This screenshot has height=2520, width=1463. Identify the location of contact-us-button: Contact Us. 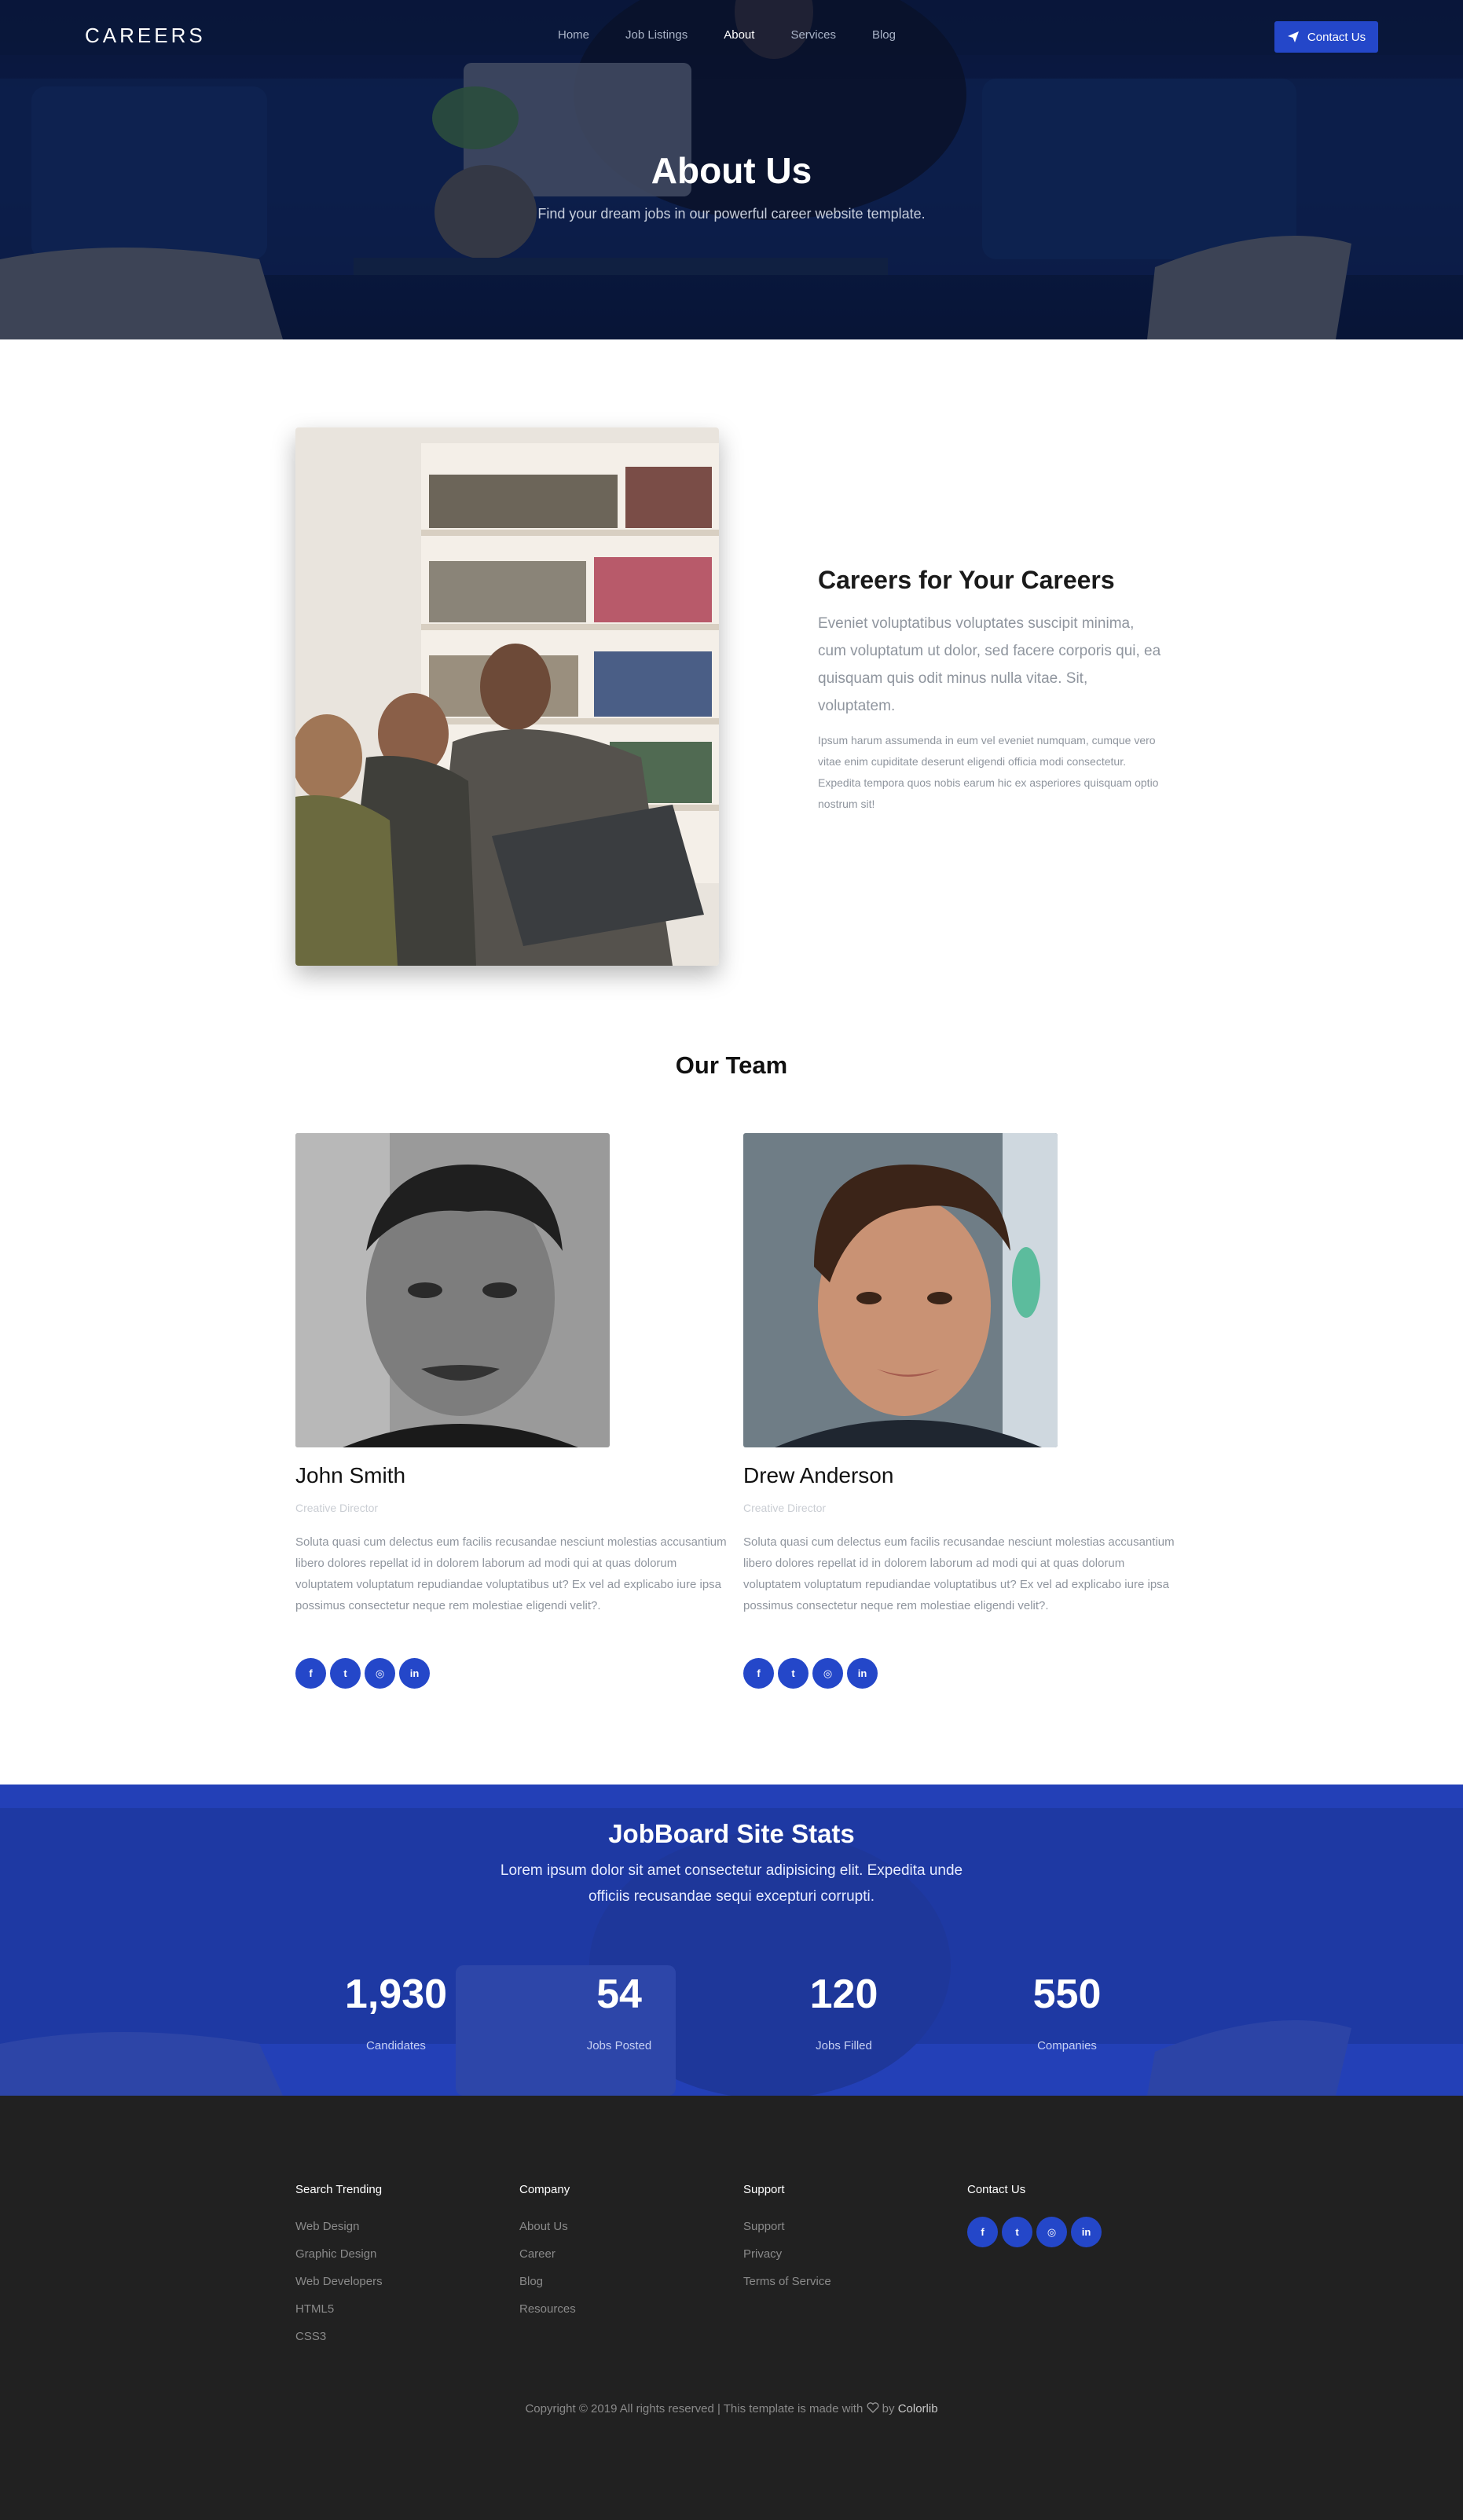
(1326, 37).